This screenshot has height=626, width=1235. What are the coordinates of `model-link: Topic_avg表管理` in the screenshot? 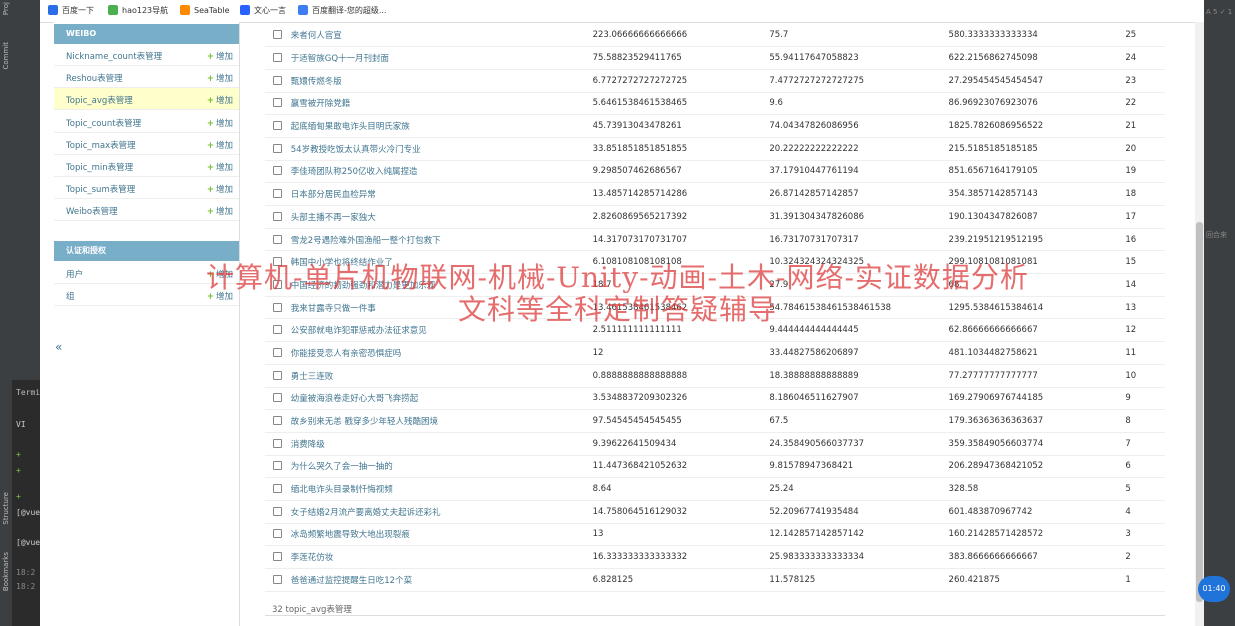 It's located at (99, 100).